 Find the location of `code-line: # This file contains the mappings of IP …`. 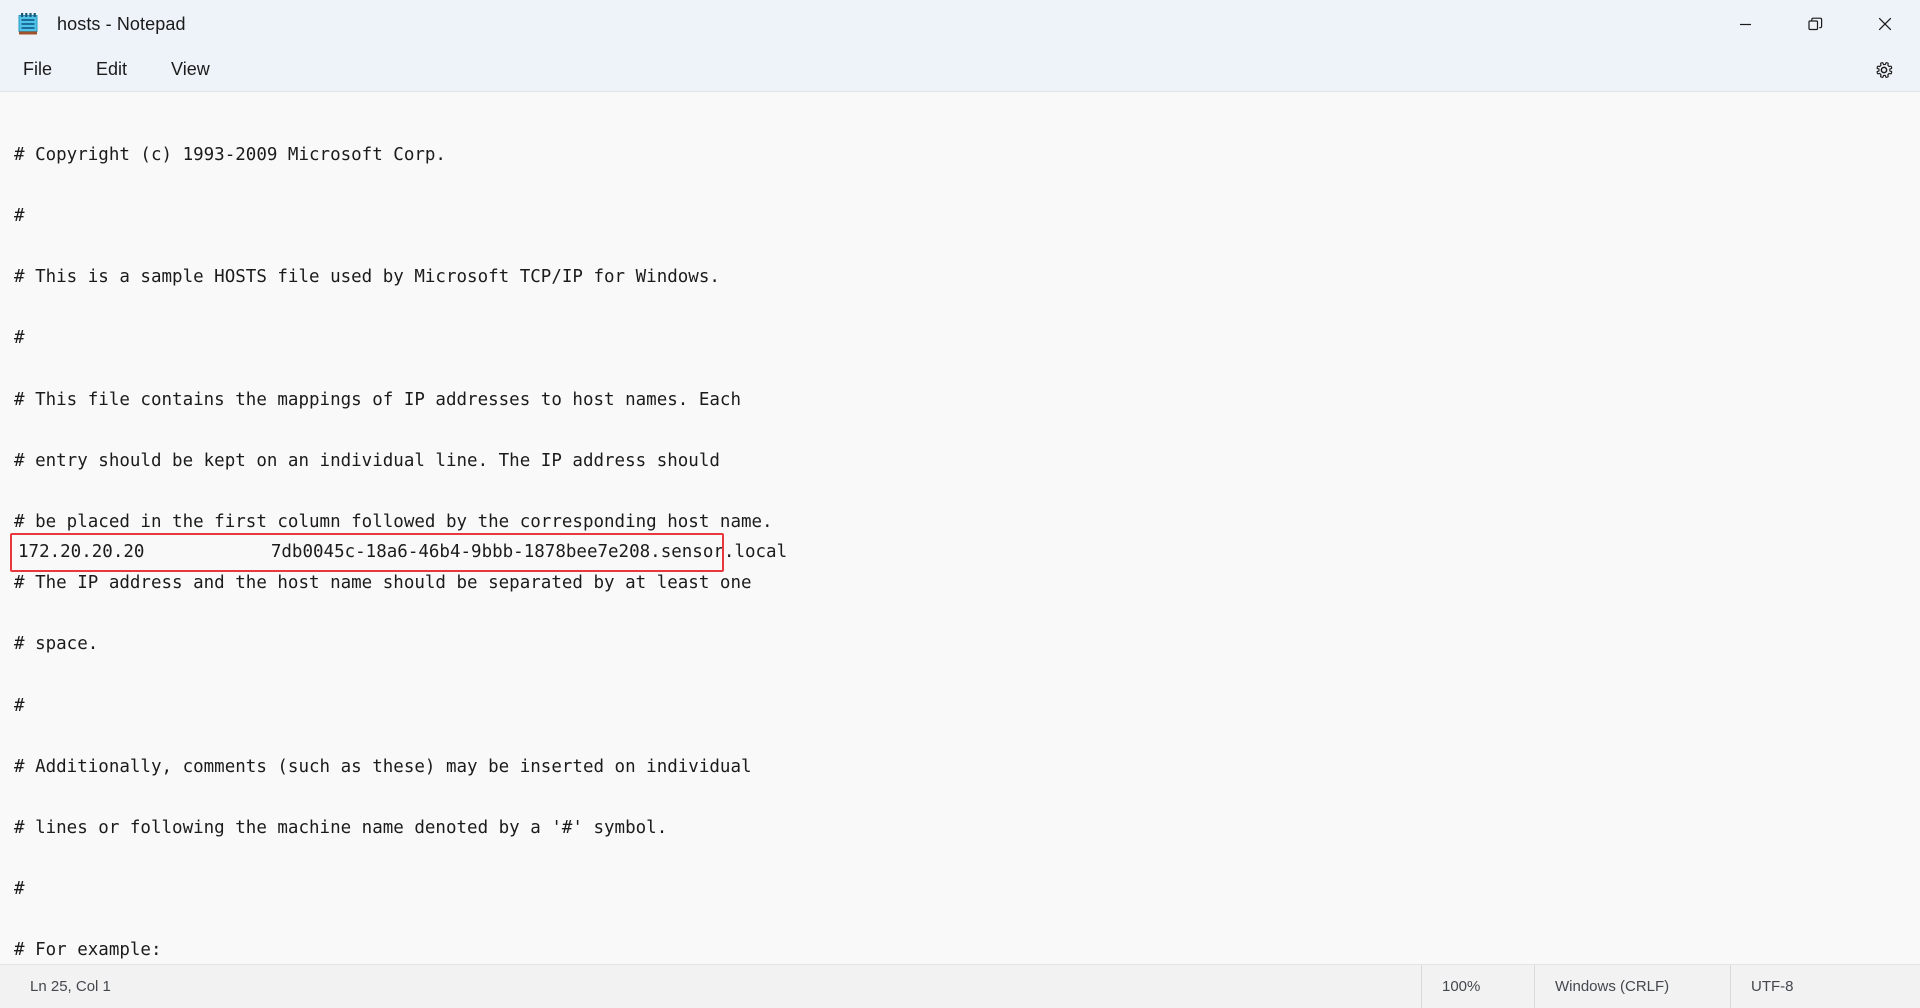

code-line: # This file contains the mappings of IP … is located at coordinates (377, 399).